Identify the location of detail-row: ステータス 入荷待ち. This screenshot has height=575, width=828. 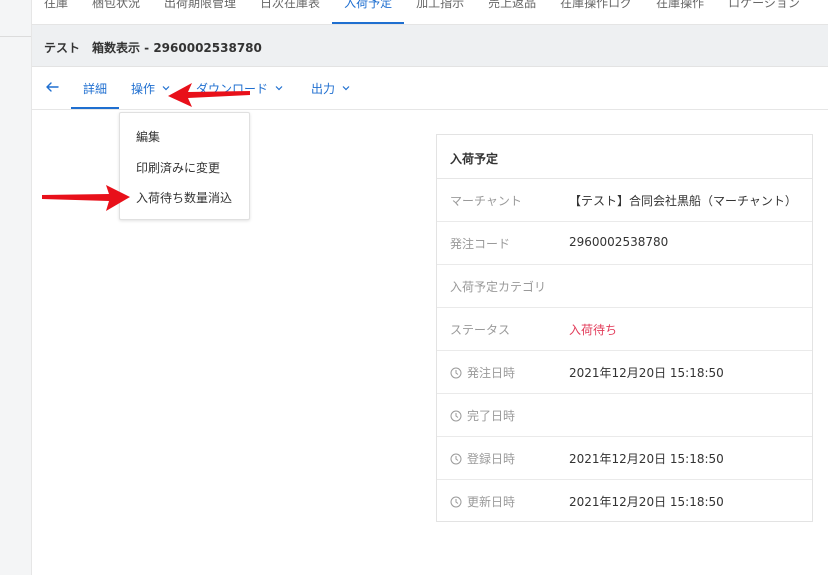
(624, 329).